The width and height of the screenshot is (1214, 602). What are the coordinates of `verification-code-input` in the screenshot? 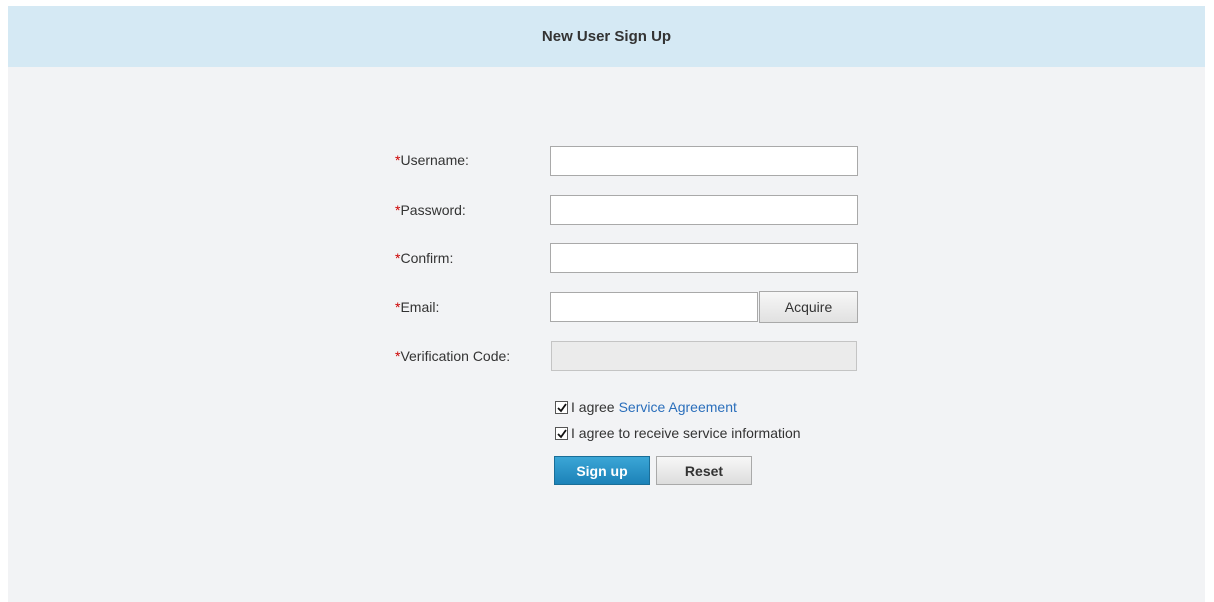 It's located at (704, 356).